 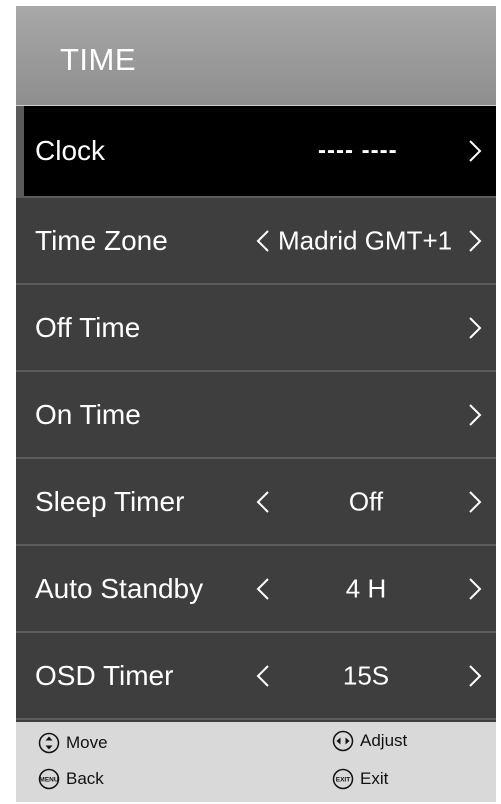 I want to click on menu-row-clock: Clock ---- ----, so click(x=256, y=152).